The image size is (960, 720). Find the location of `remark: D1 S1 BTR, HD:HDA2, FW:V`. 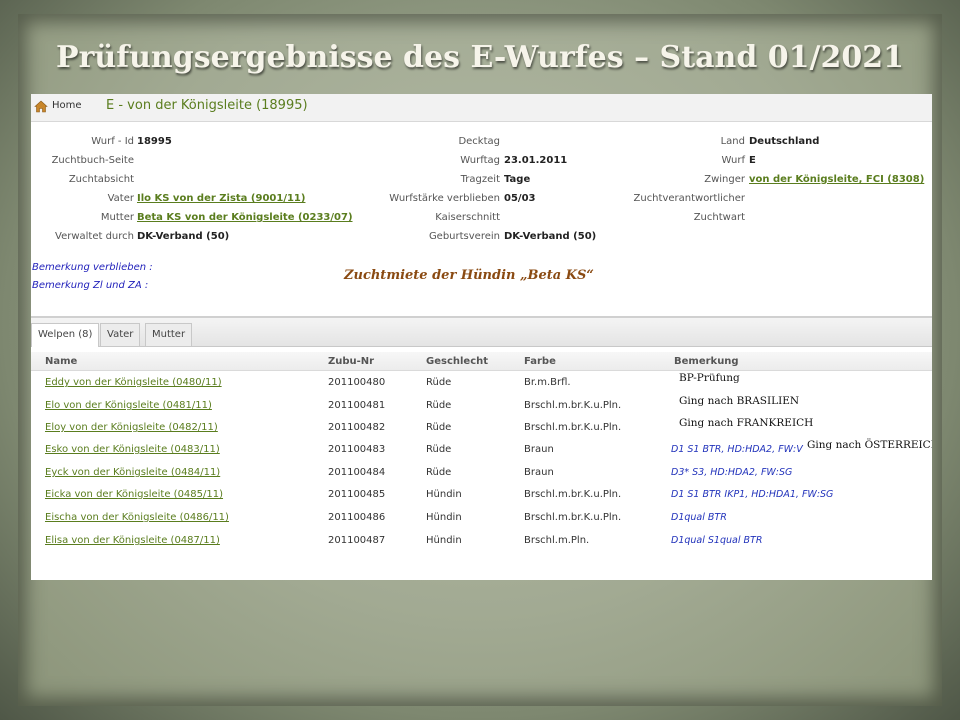

remark: D1 S1 BTR, HD:HDA2, FW:V is located at coordinates (737, 449).